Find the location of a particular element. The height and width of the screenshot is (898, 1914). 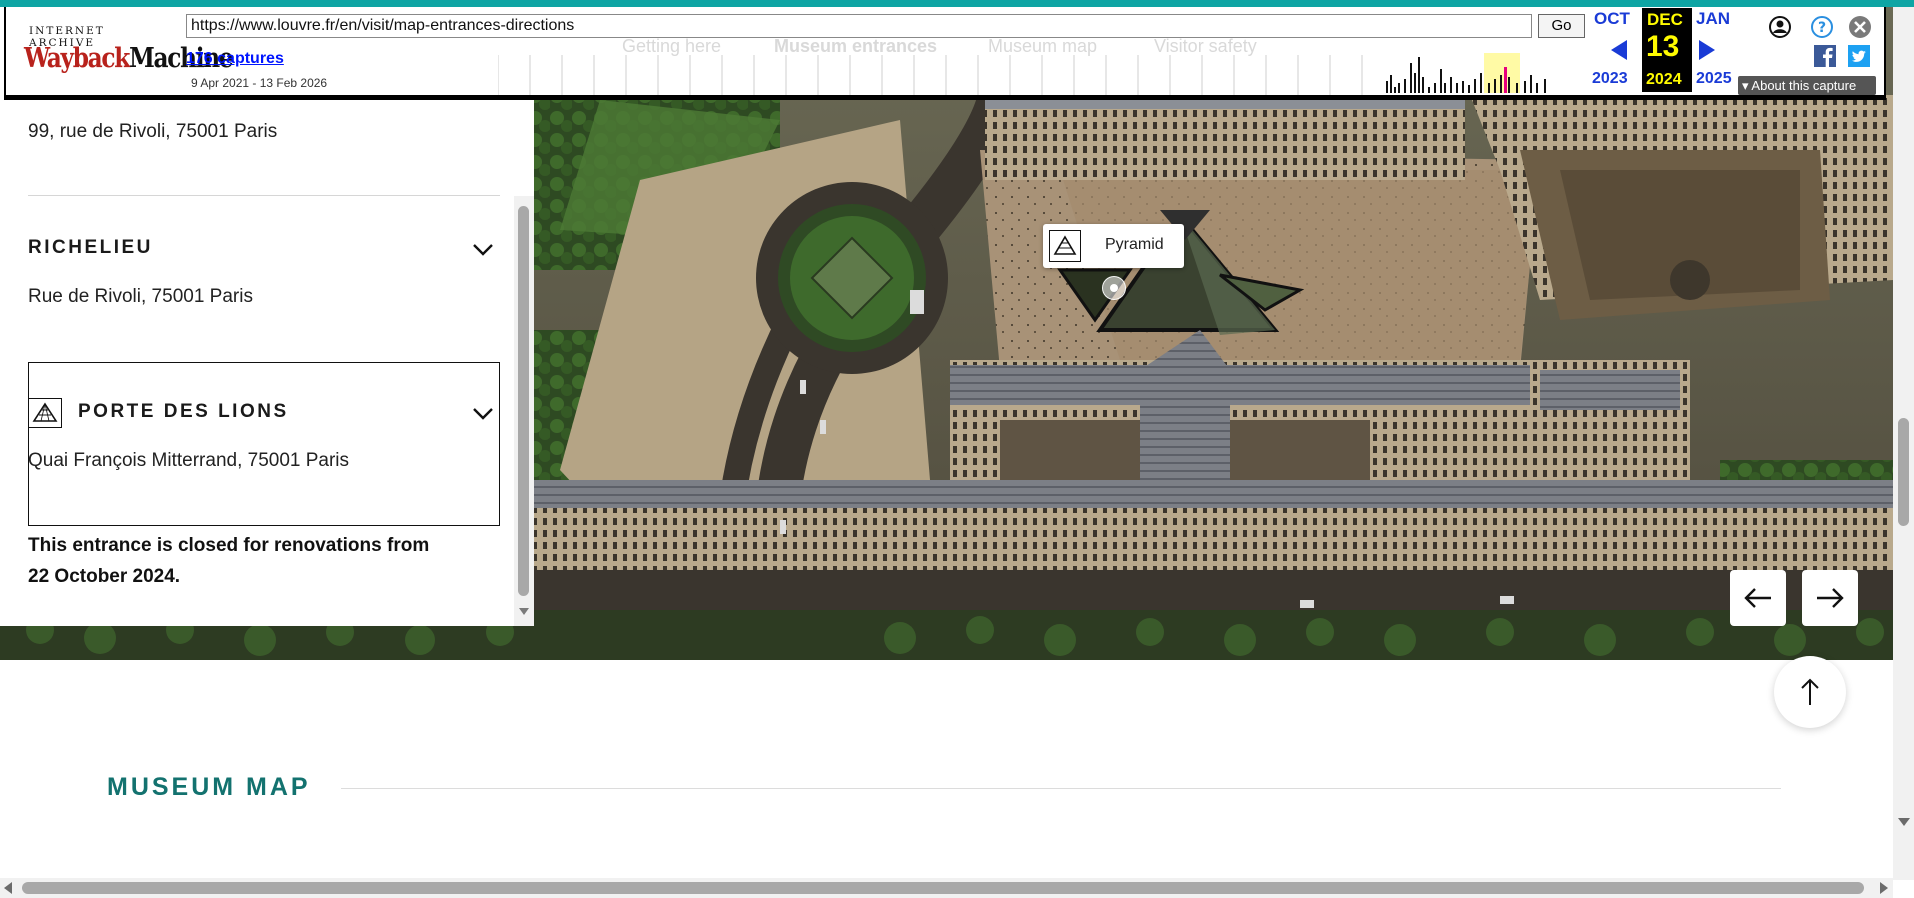

panel-scrollbar is located at coordinates (524, 411).